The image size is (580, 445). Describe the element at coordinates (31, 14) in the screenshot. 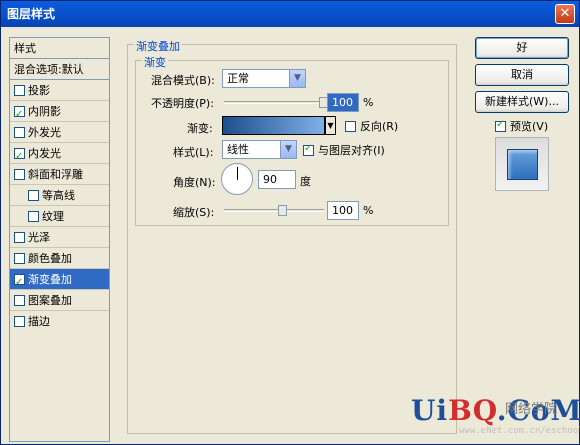

I see `window-title: 图层样式` at that location.